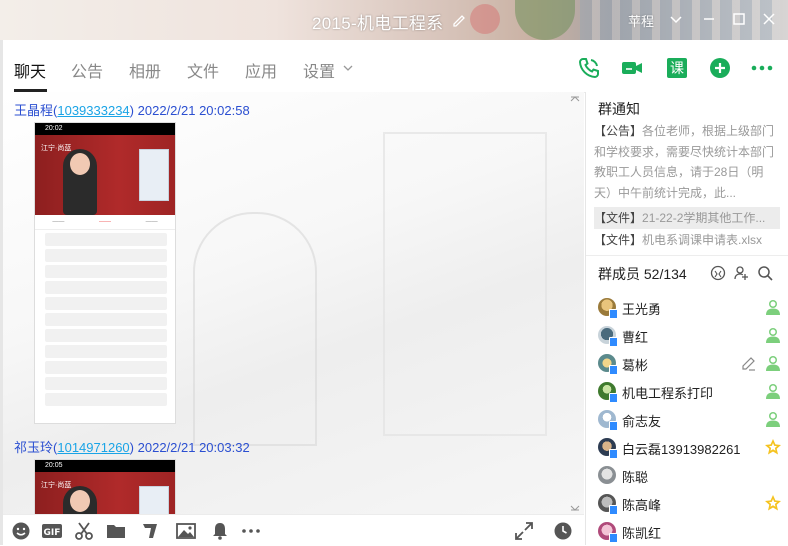  Describe the element at coordinates (105, 466) in the screenshot. I see `phone-status-time: 20:05` at that location.